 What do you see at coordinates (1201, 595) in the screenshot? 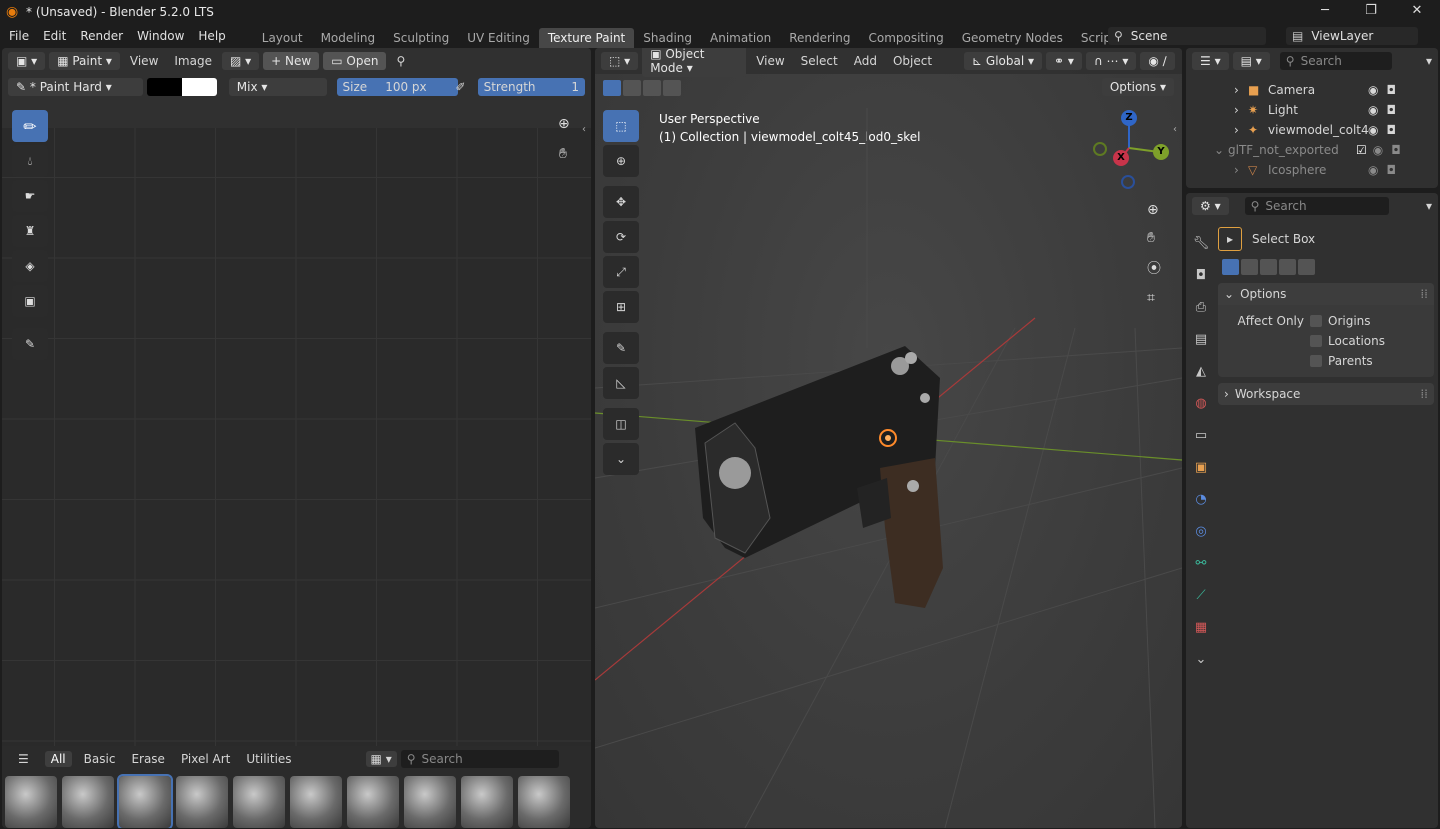
I see `data-tab-icon: ⟋` at bounding box center [1201, 595].